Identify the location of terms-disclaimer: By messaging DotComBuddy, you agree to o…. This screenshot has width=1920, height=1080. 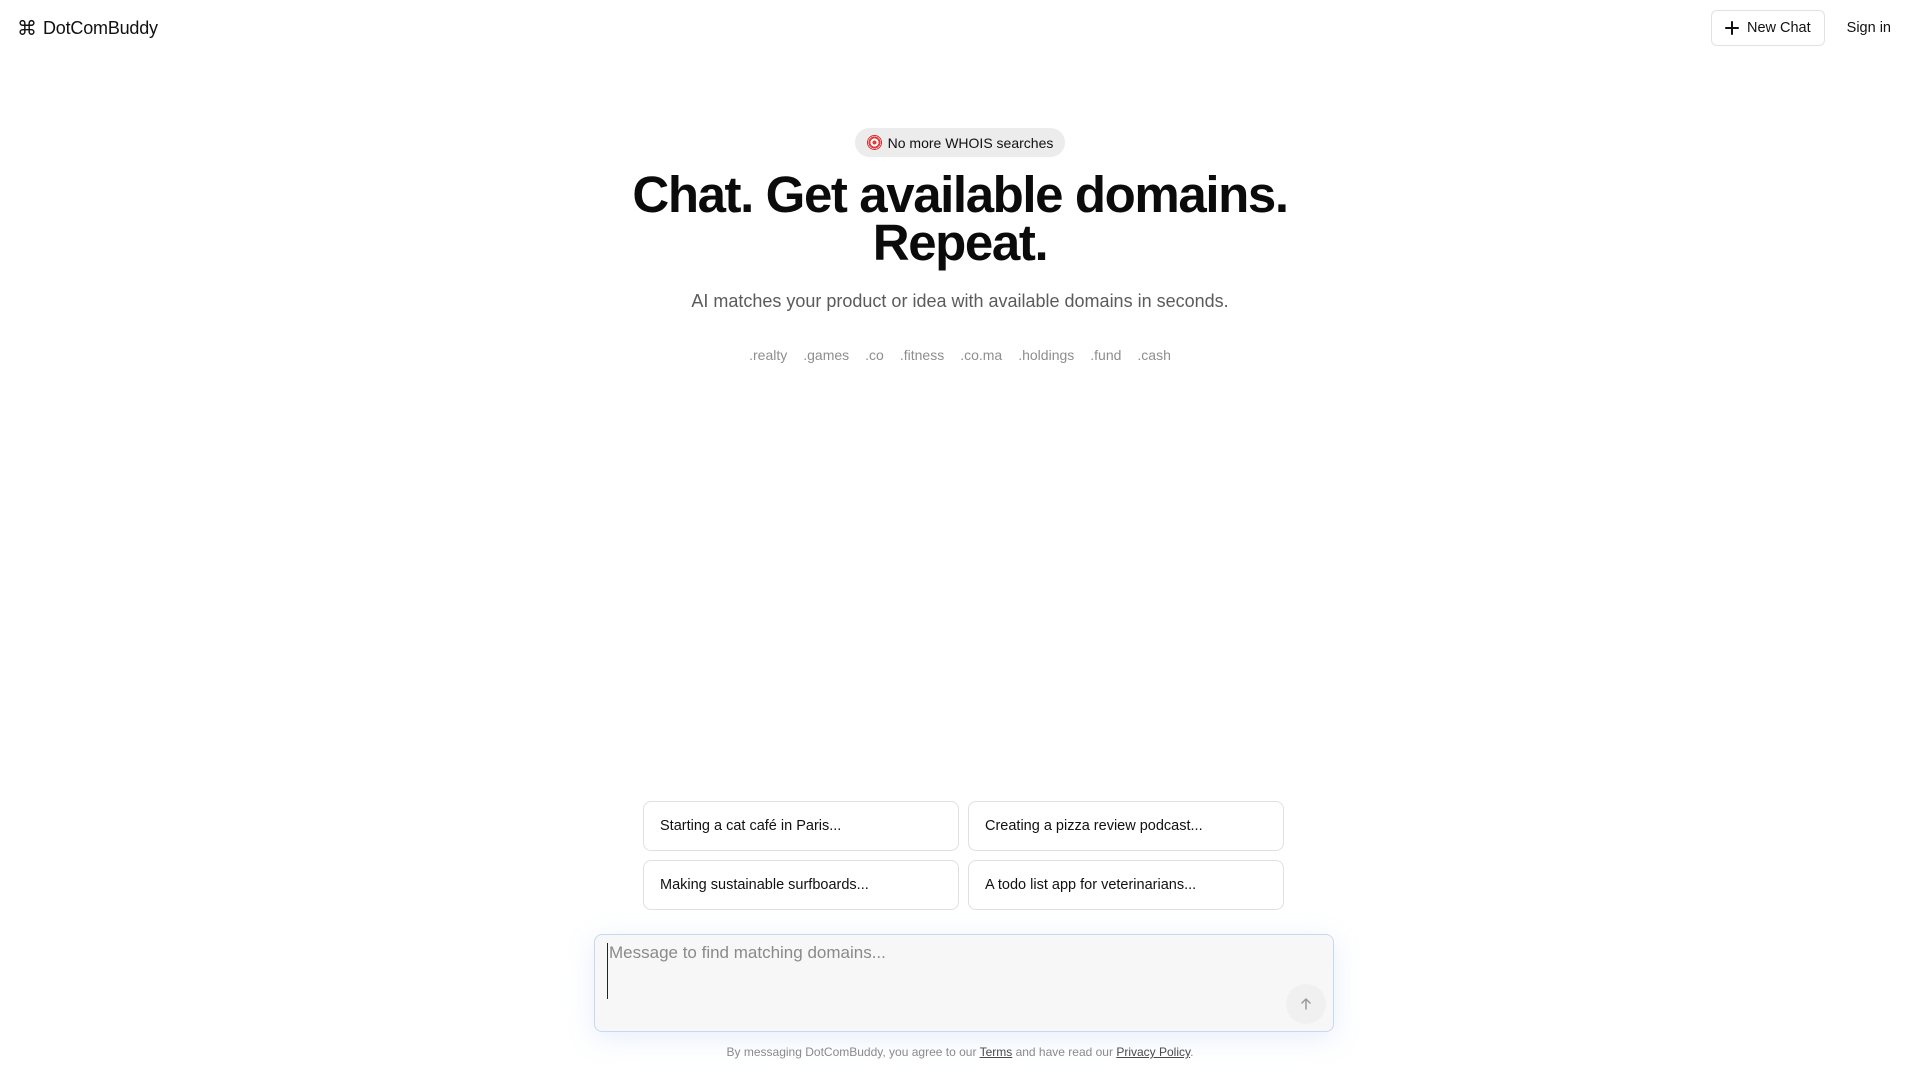
(960, 1052).